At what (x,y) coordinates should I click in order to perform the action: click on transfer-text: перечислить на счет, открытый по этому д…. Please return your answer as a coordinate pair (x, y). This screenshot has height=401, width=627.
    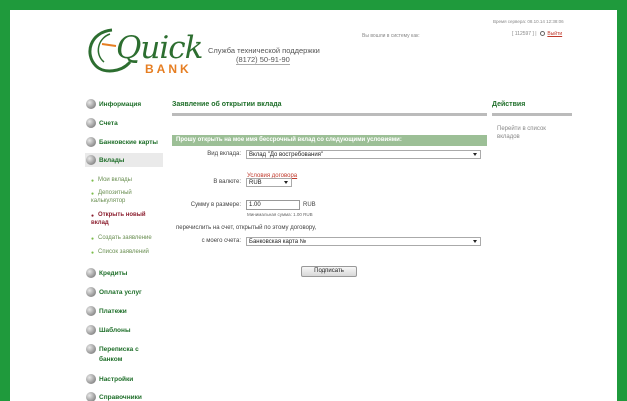
    Looking at the image, I should click on (246, 228).